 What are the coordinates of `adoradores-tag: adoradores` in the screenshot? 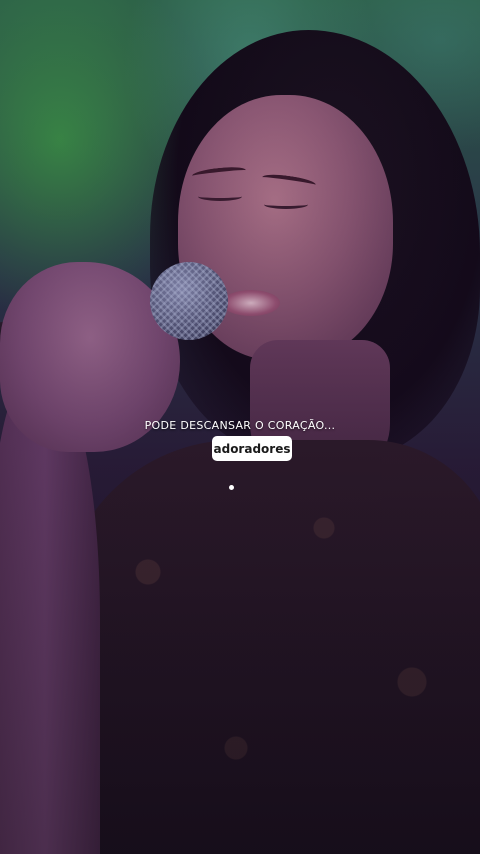 It's located at (252, 448).